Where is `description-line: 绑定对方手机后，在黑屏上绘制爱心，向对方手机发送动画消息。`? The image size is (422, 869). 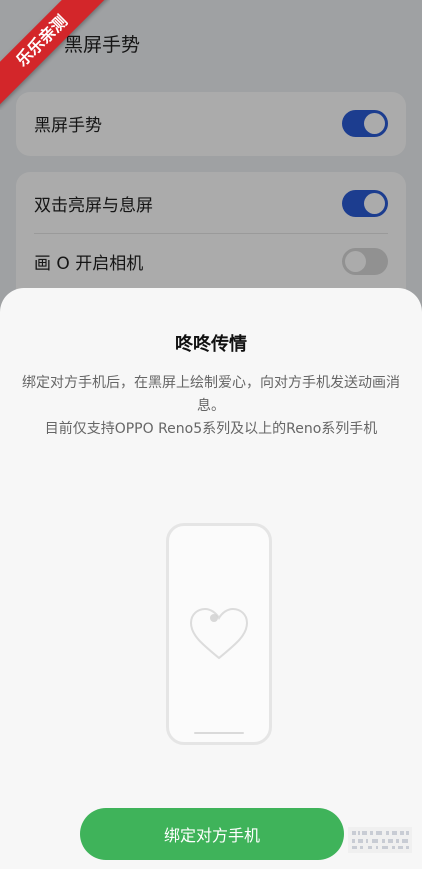 description-line: 绑定对方手机后，在黑屏上绘制爱心，向对方手机发送动画消息。 is located at coordinates (211, 394).